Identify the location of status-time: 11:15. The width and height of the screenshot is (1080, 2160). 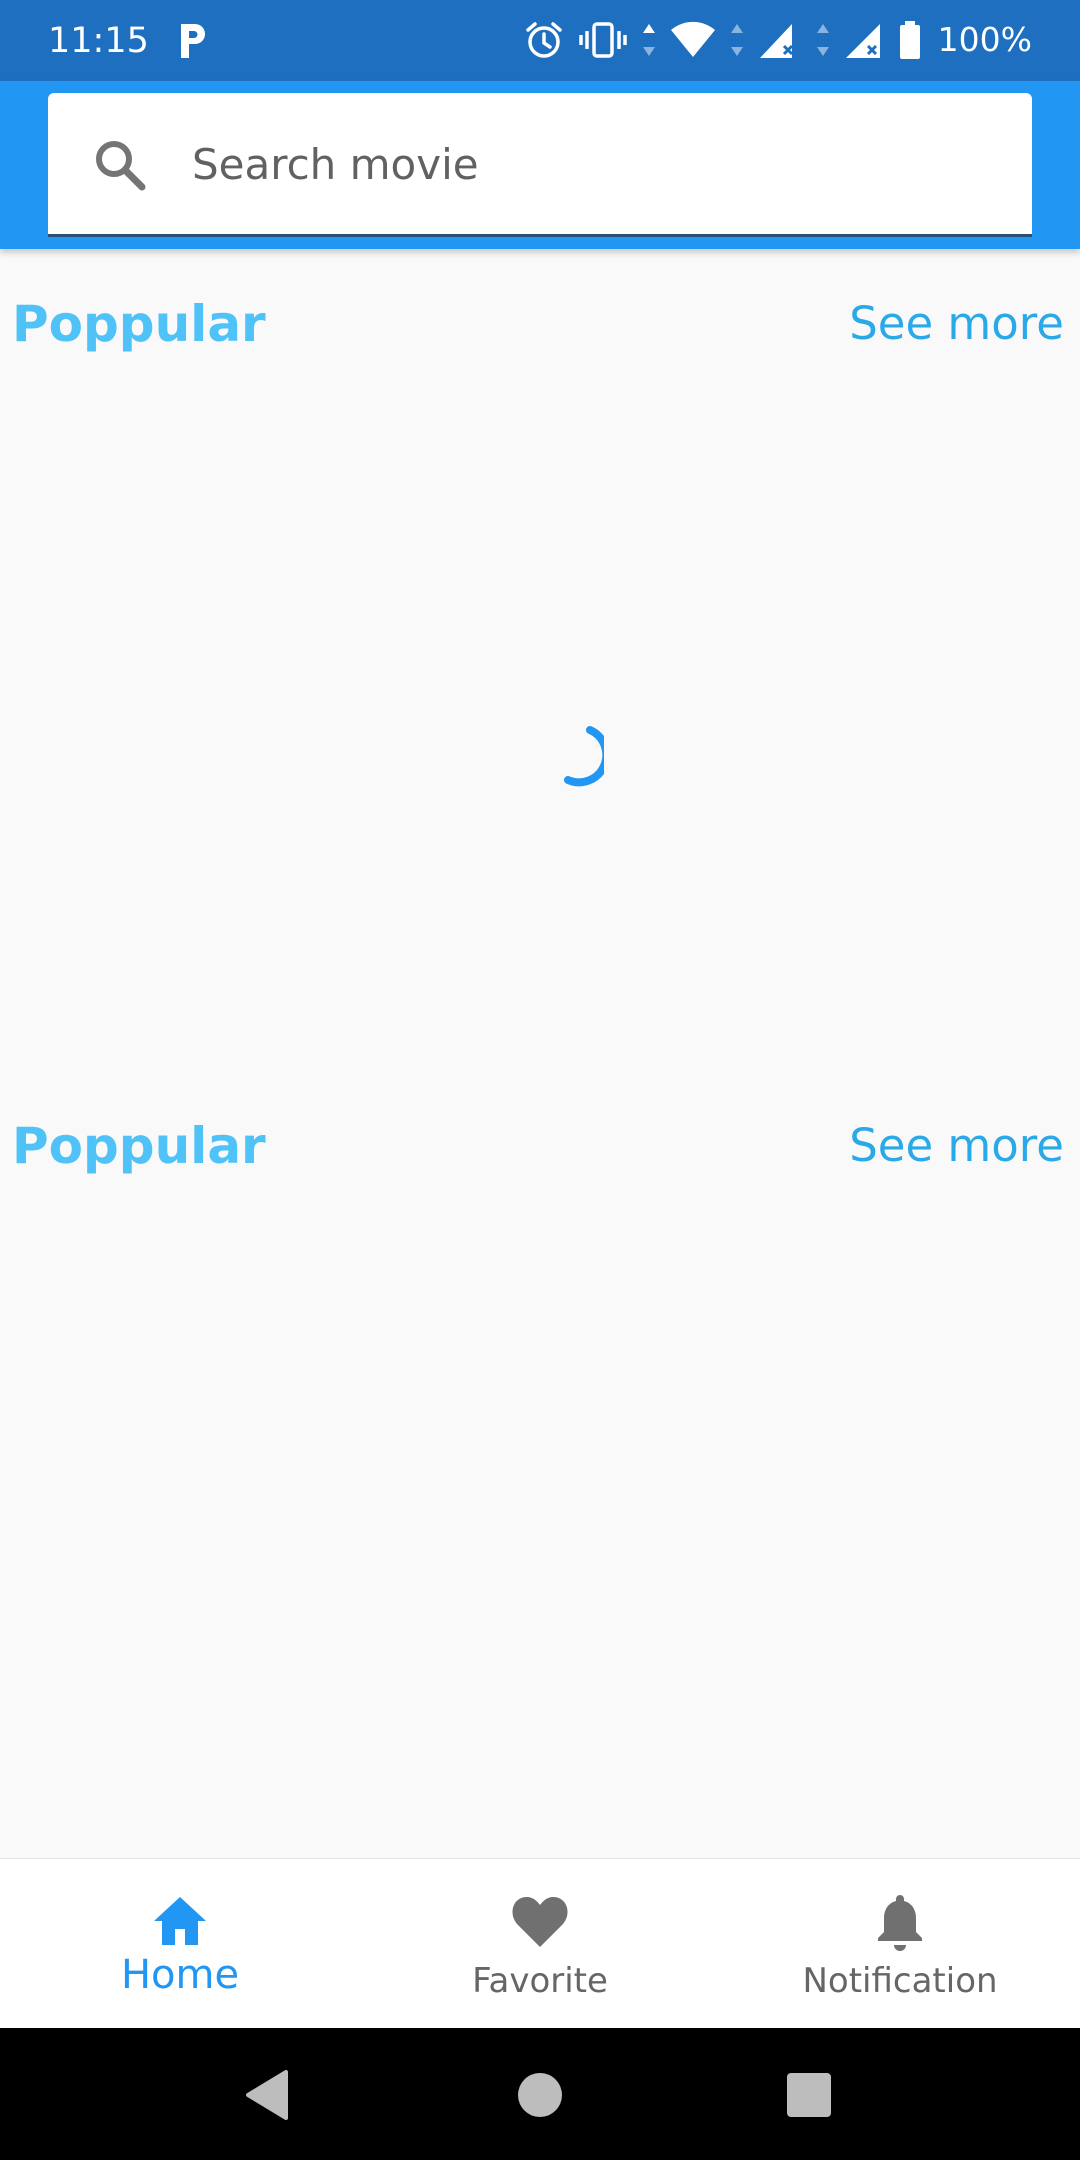
(98, 41).